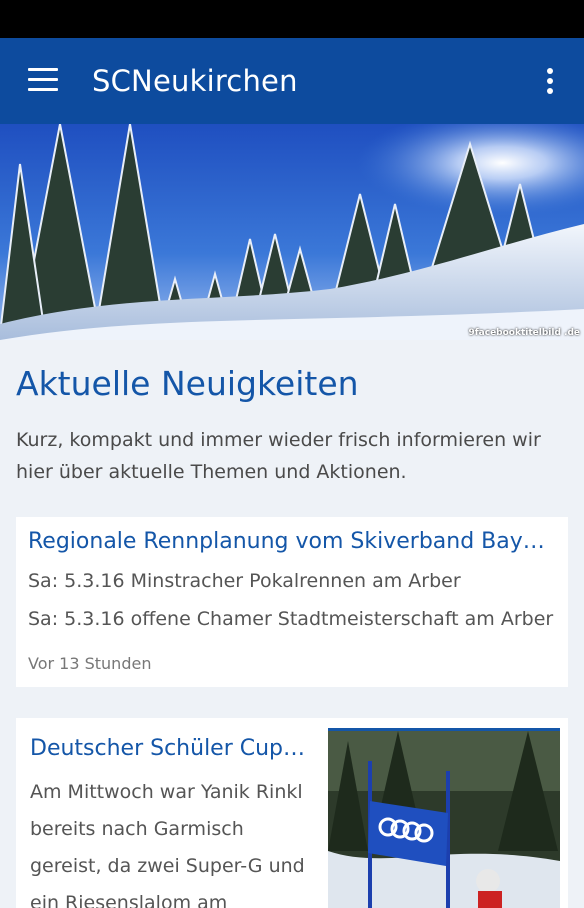  I want to click on section-title: Aktuelle Neuigkeiten, so click(187, 383).